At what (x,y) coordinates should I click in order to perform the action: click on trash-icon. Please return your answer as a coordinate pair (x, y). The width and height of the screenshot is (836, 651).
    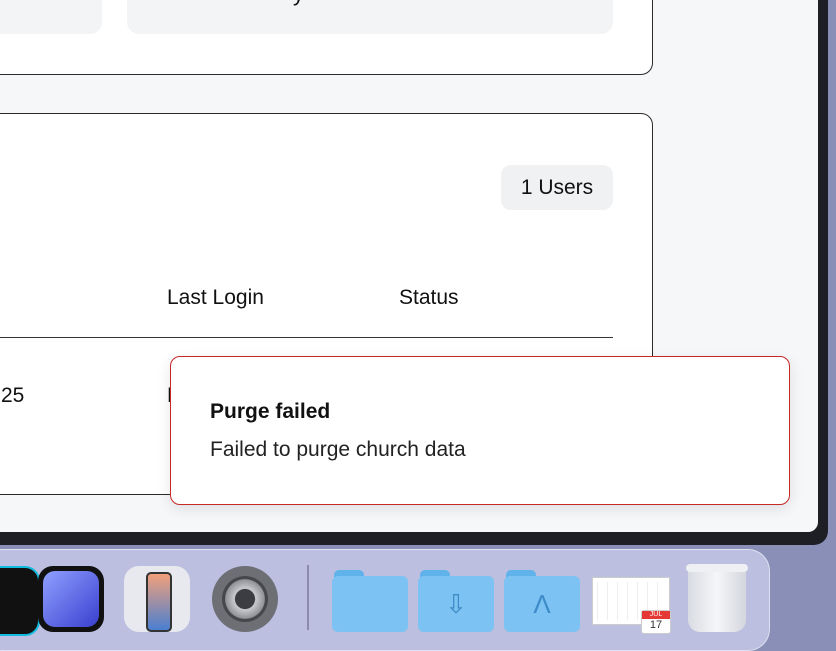
    Looking at the image, I should click on (717, 598).